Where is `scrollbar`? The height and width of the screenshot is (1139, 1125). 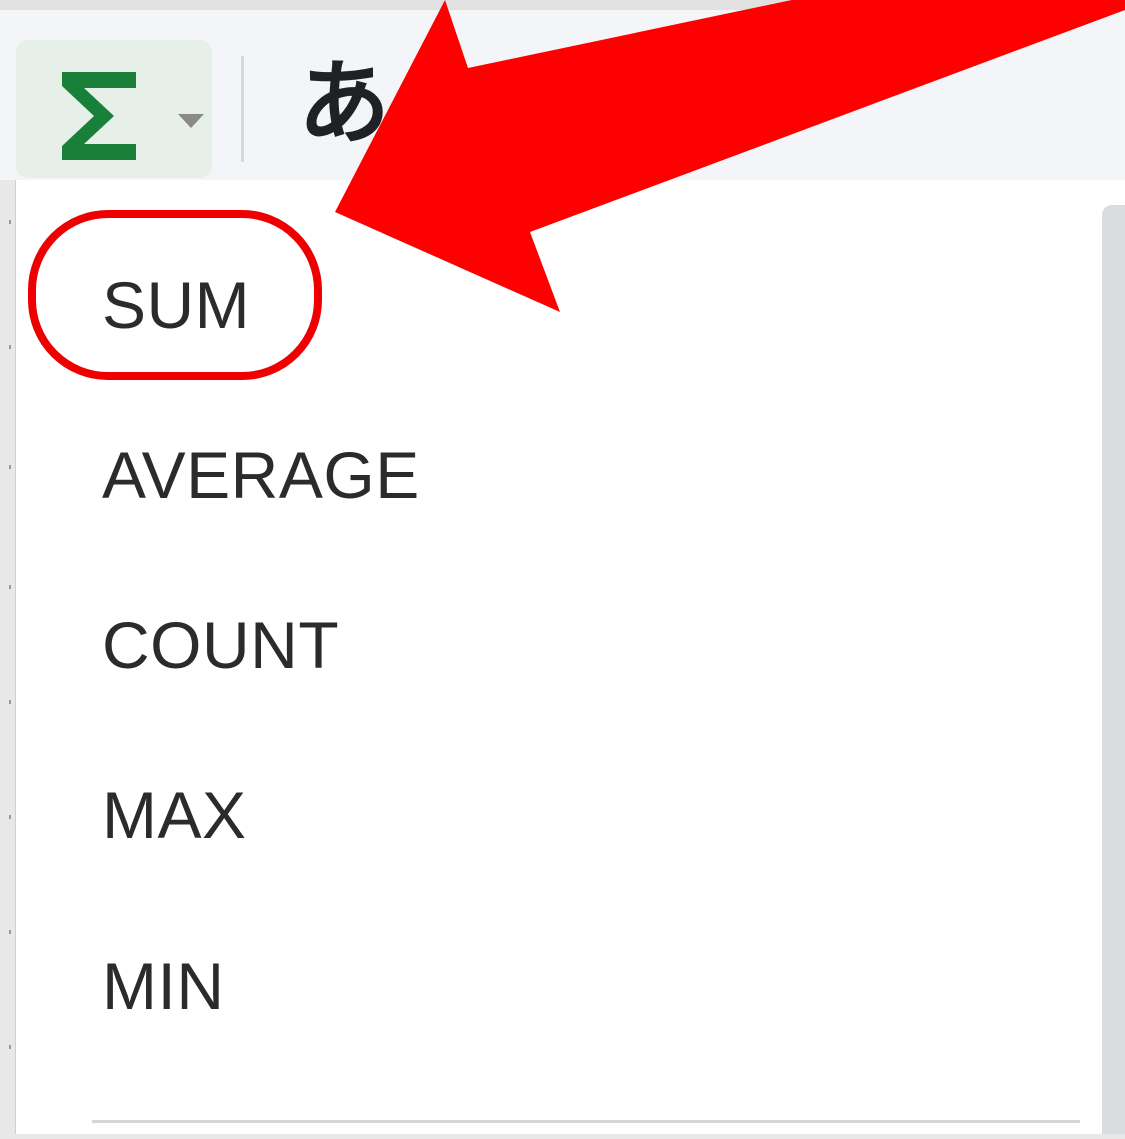
scrollbar is located at coordinates (1113, 669).